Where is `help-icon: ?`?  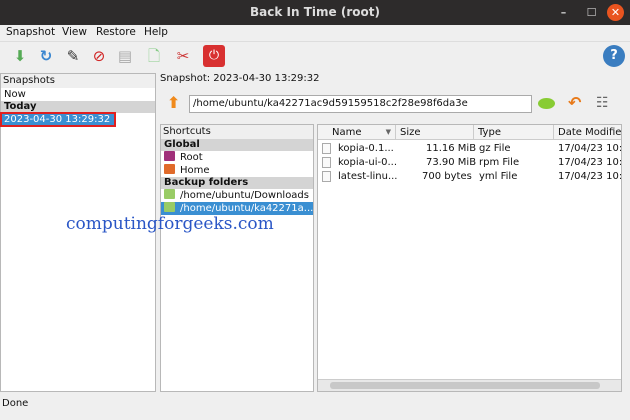
help-icon: ? is located at coordinates (614, 56).